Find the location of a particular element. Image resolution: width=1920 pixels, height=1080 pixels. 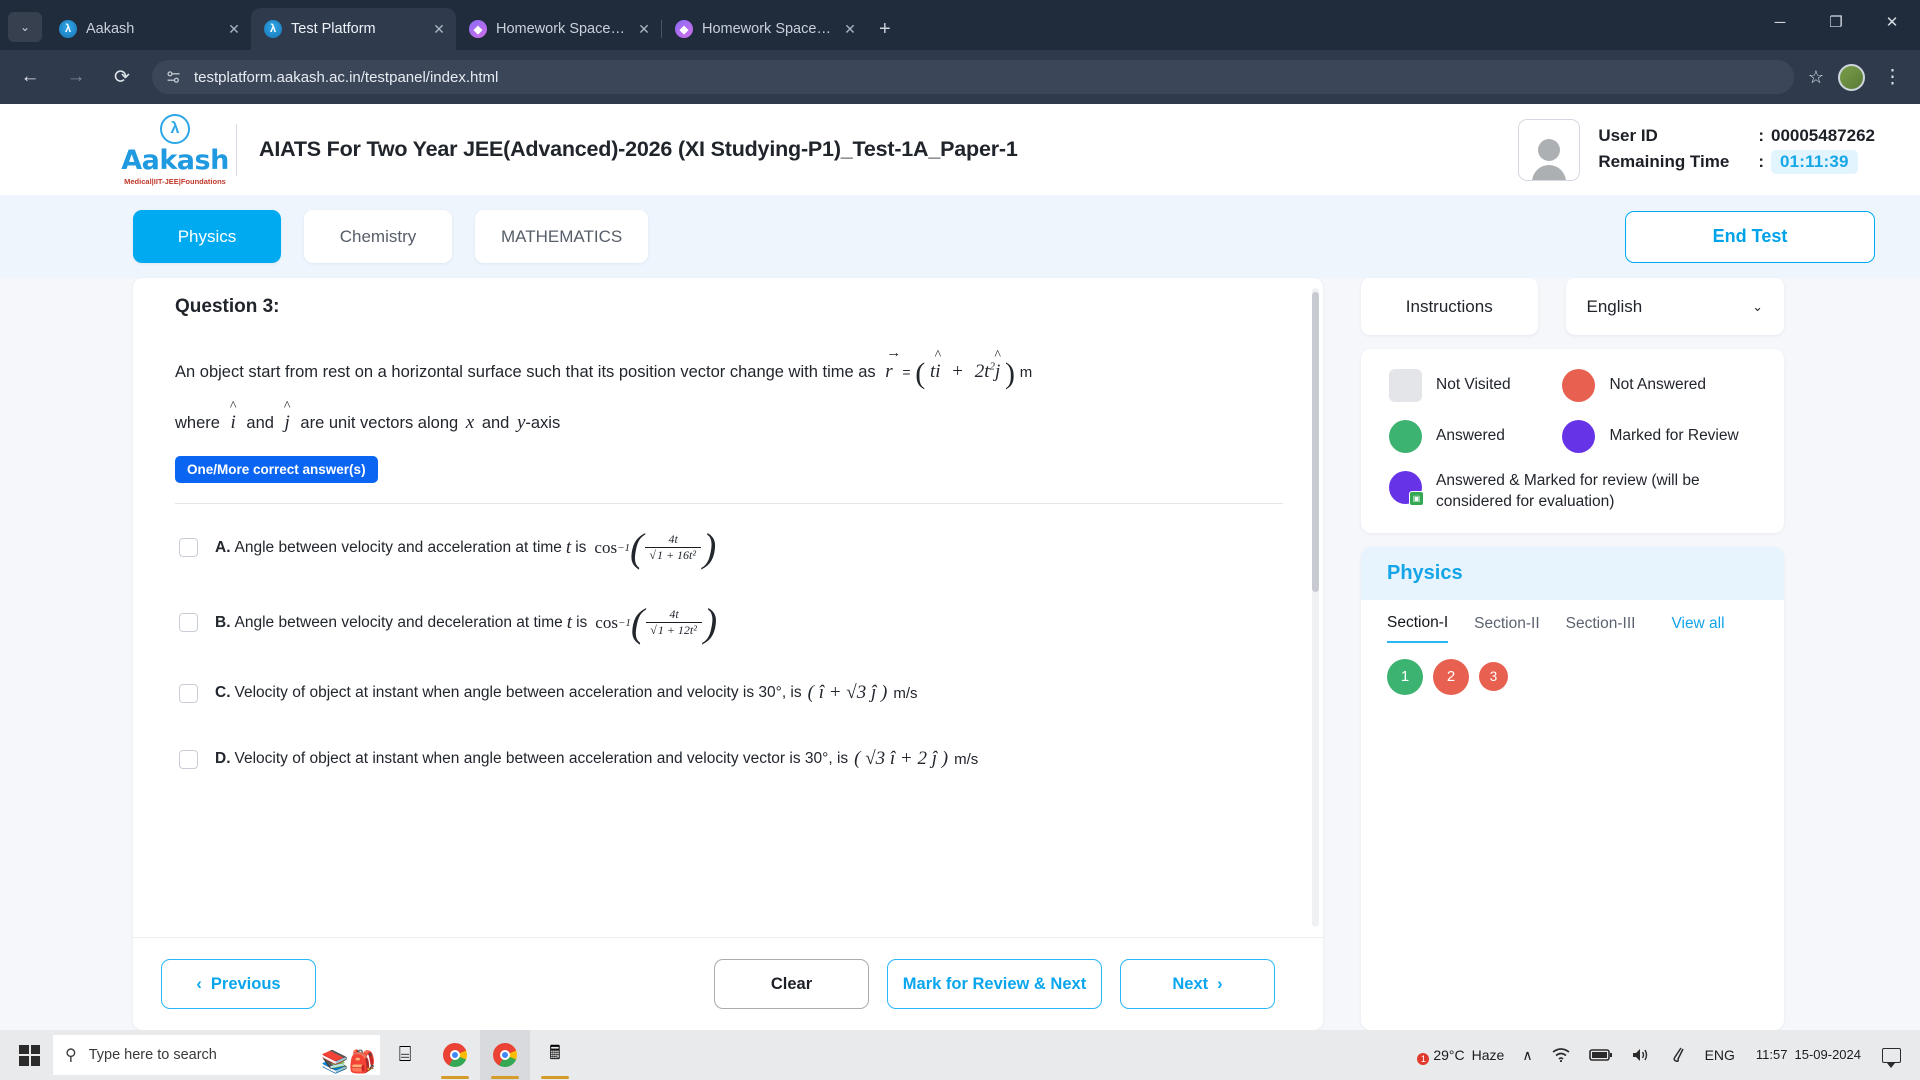

weather-widget: 1 29°C Haze is located at coordinates (1464, 1055).